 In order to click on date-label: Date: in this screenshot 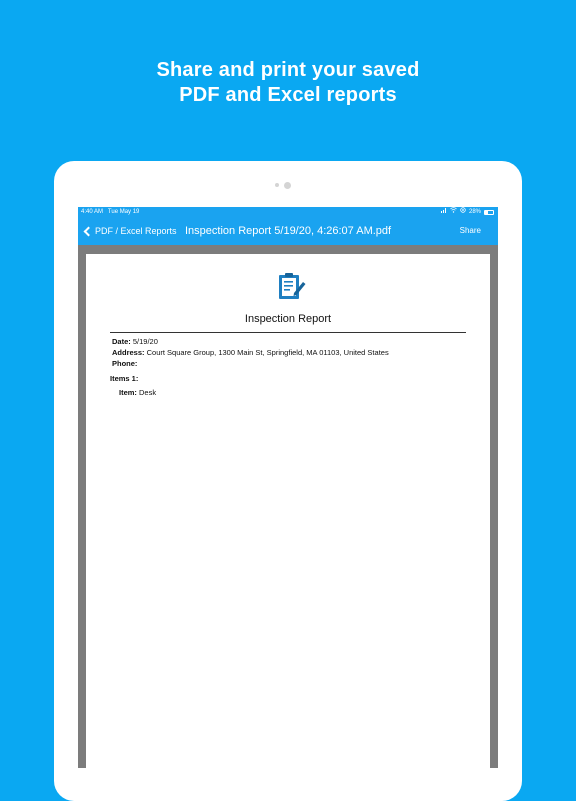, I will do `click(121, 341)`.